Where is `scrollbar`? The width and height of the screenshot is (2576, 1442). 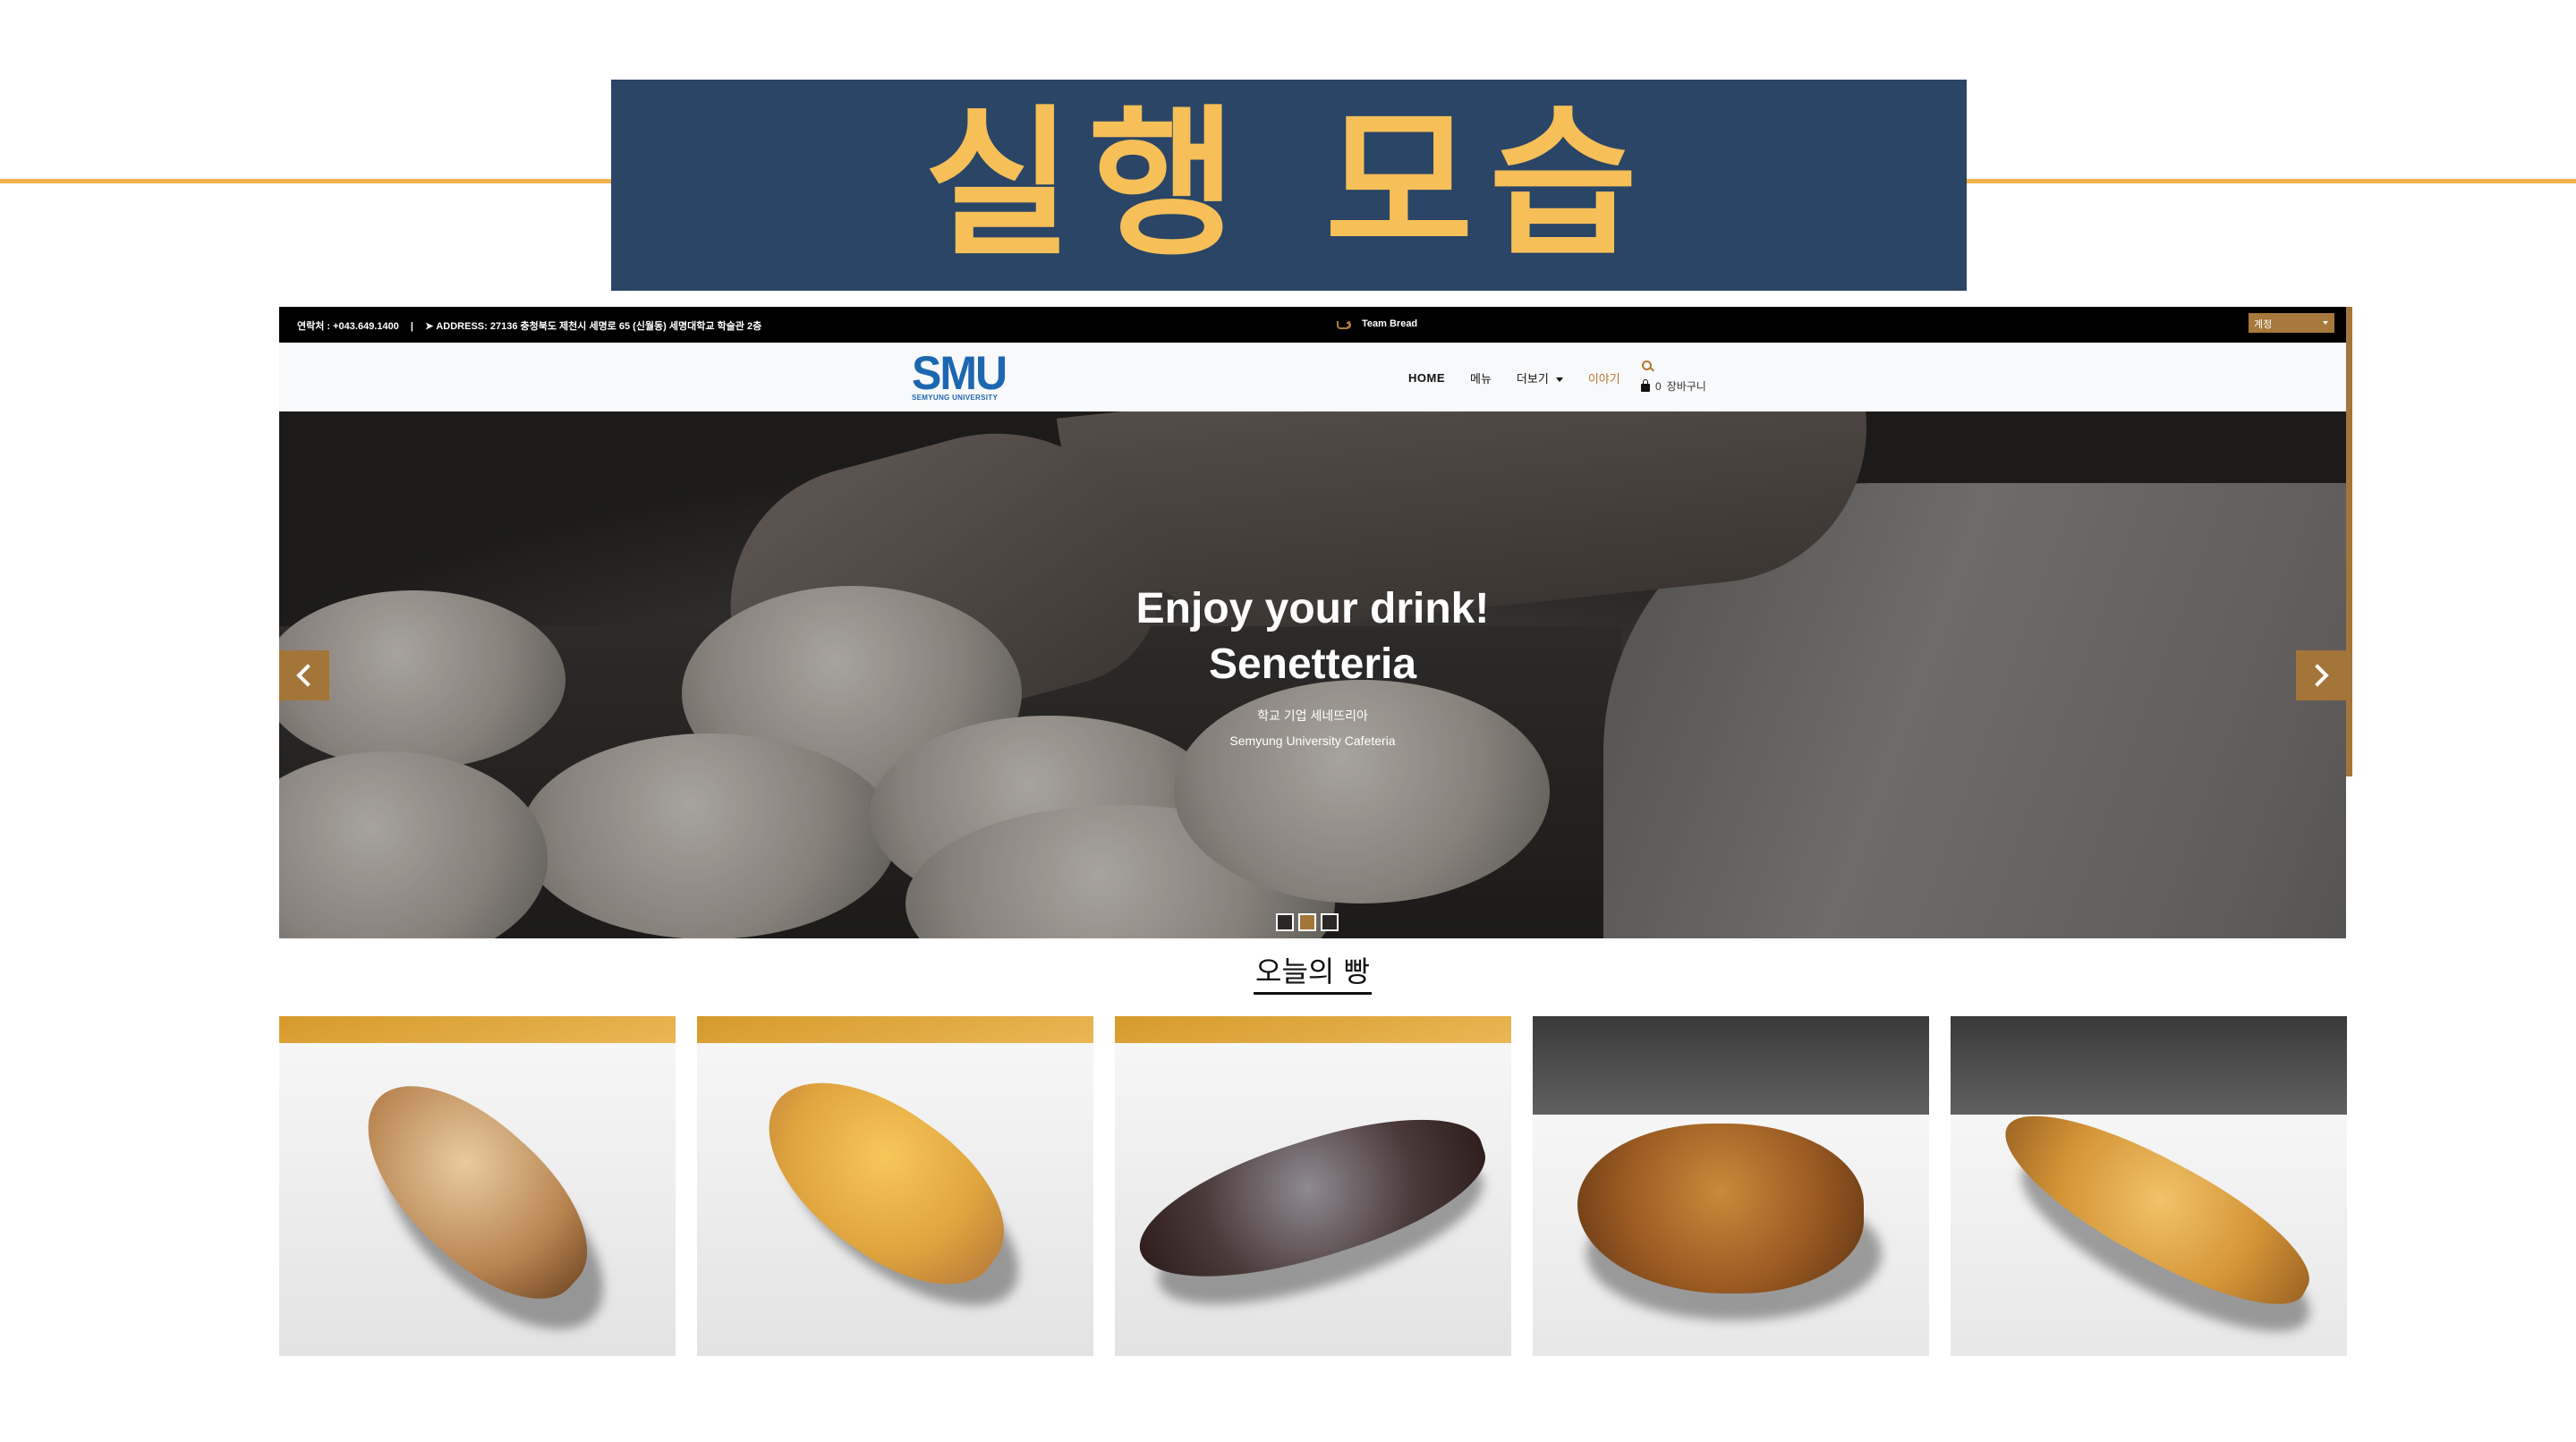 scrollbar is located at coordinates (2349, 541).